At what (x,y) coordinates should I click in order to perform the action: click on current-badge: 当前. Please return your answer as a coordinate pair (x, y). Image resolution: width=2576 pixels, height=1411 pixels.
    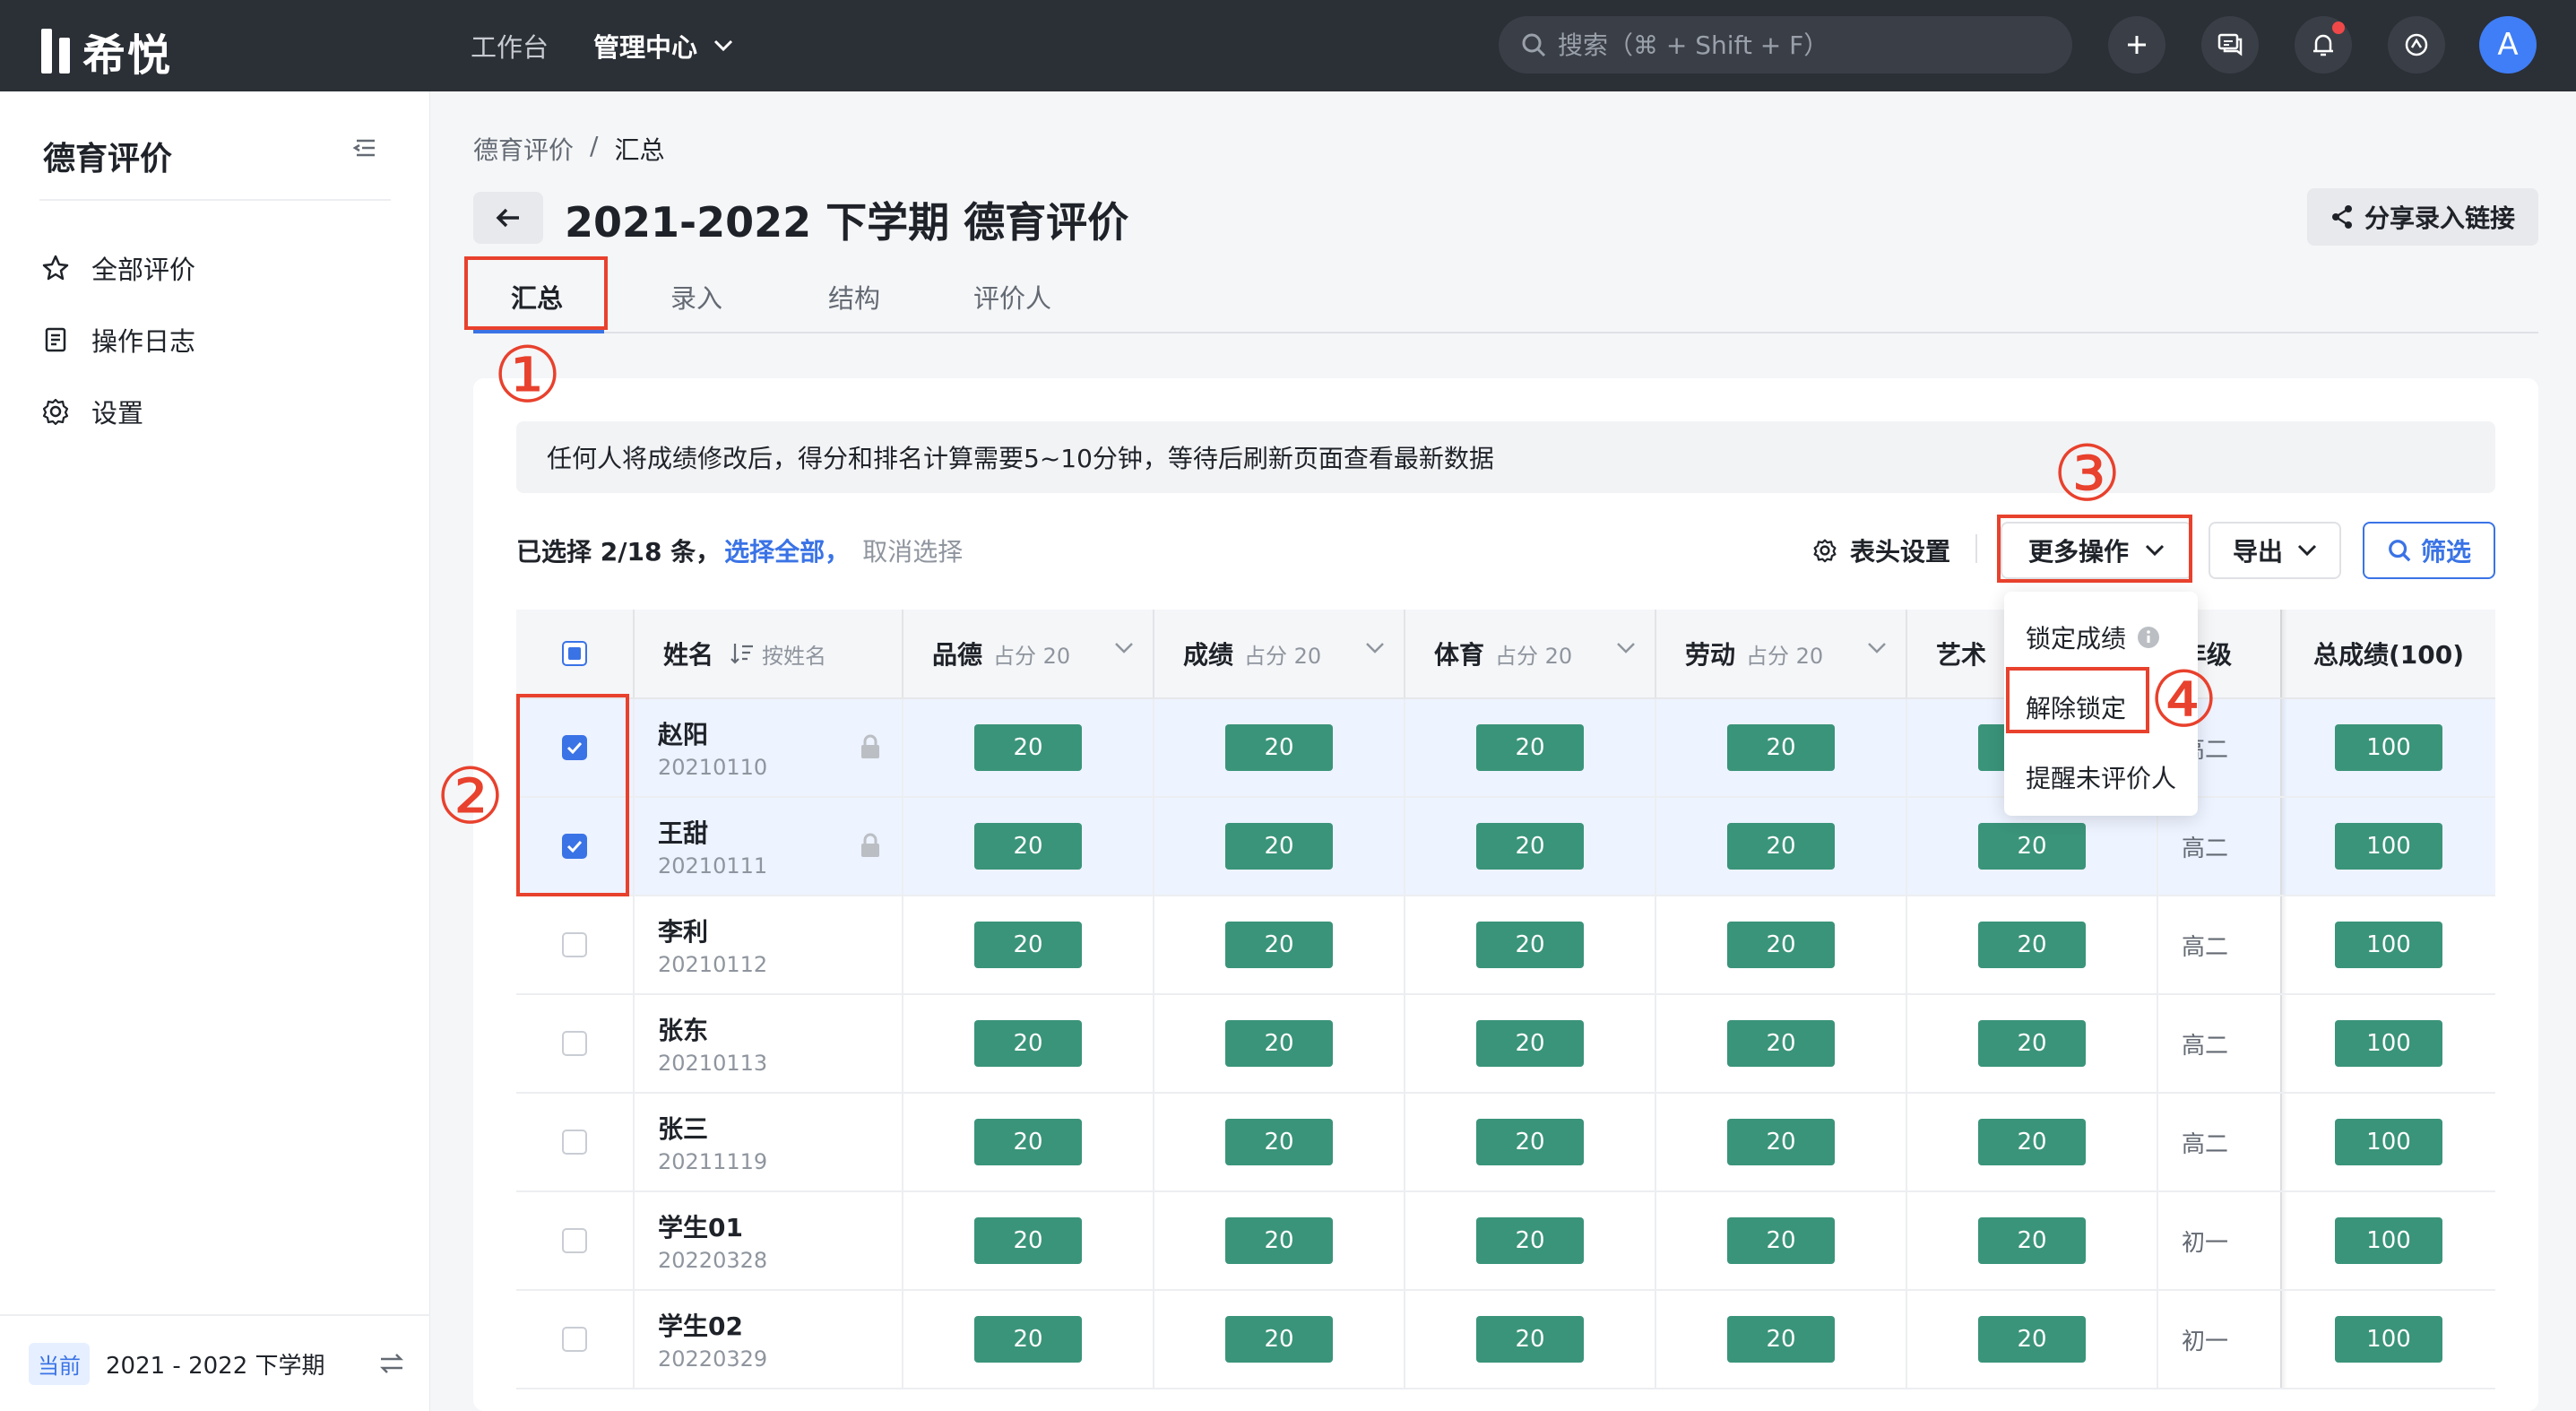
    Looking at the image, I should click on (59, 1363).